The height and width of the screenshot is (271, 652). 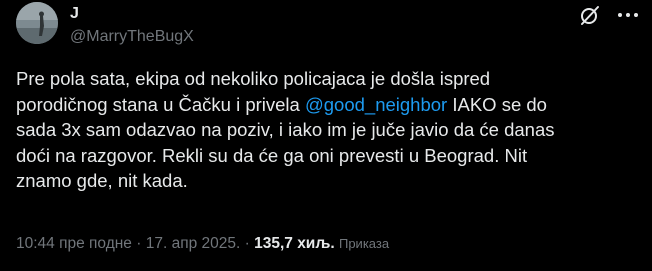 What do you see at coordinates (132, 37) in the screenshot?
I see `user-handle: @MarryTheBugX` at bounding box center [132, 37].